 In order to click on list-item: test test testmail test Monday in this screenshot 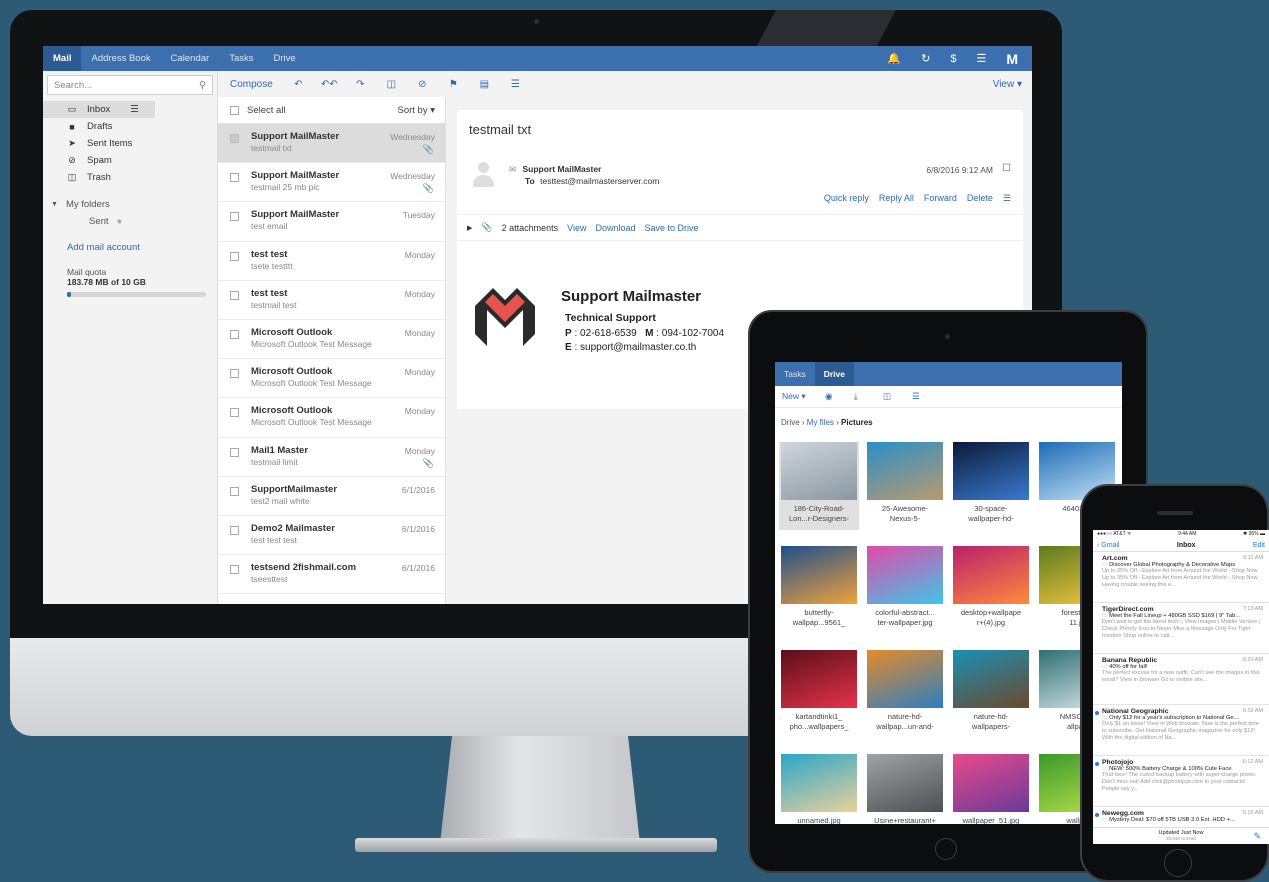, I will do `click(331, 300)`.